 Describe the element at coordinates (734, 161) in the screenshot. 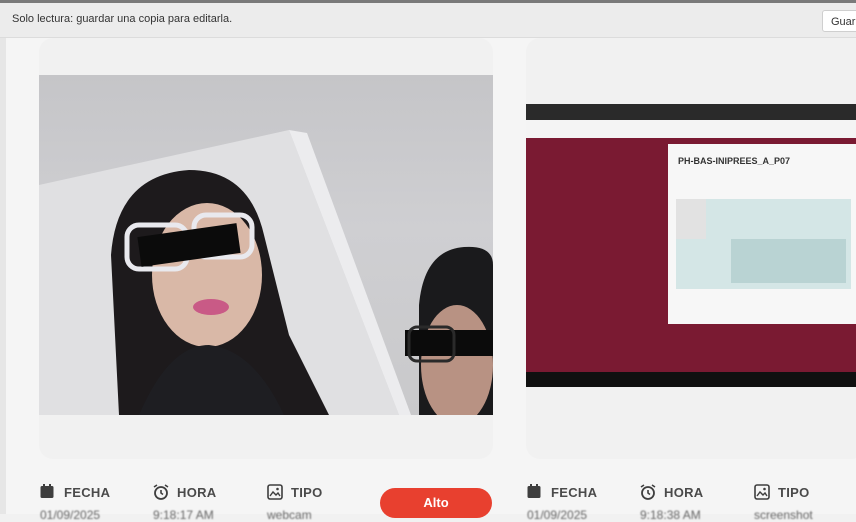

I see `screenshot-window-label: PH-BAS-INIPREES_A_P07` at that location.